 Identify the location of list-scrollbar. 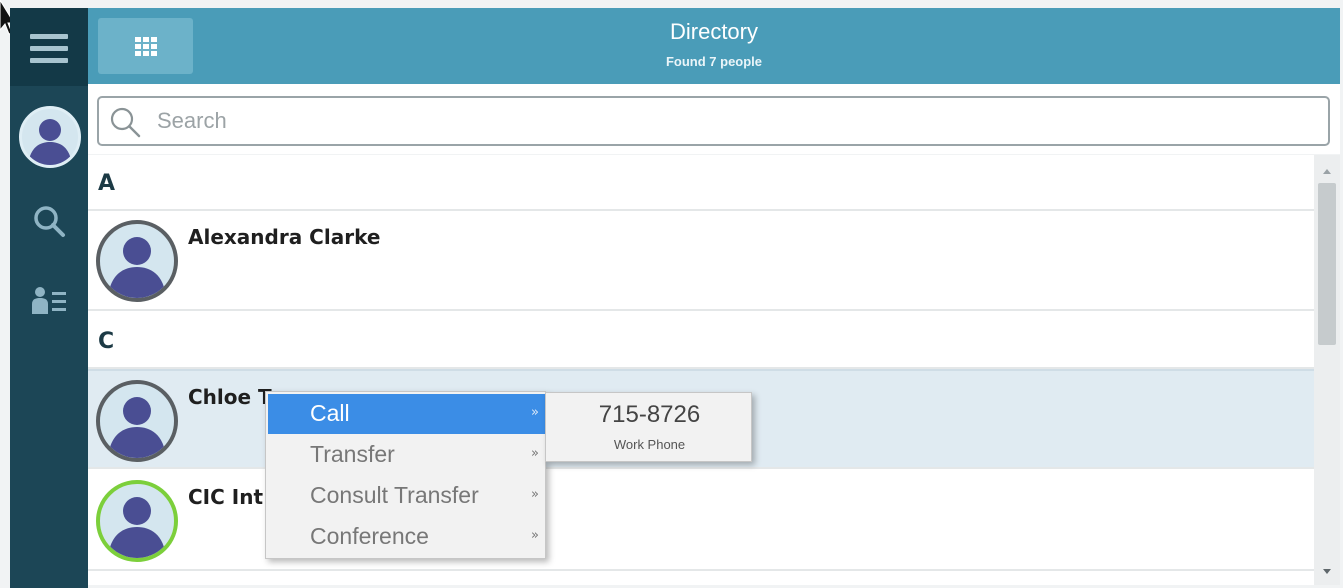
(1327, 370).